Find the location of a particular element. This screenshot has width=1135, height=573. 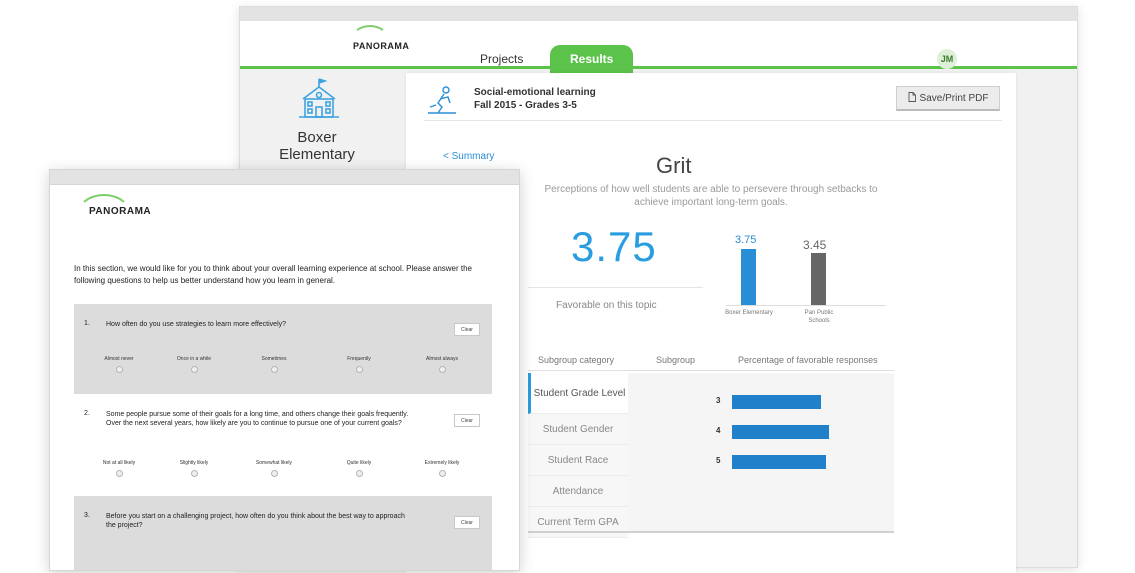

subgroup-bar-row: 4 is located at coordinates (786, 432).